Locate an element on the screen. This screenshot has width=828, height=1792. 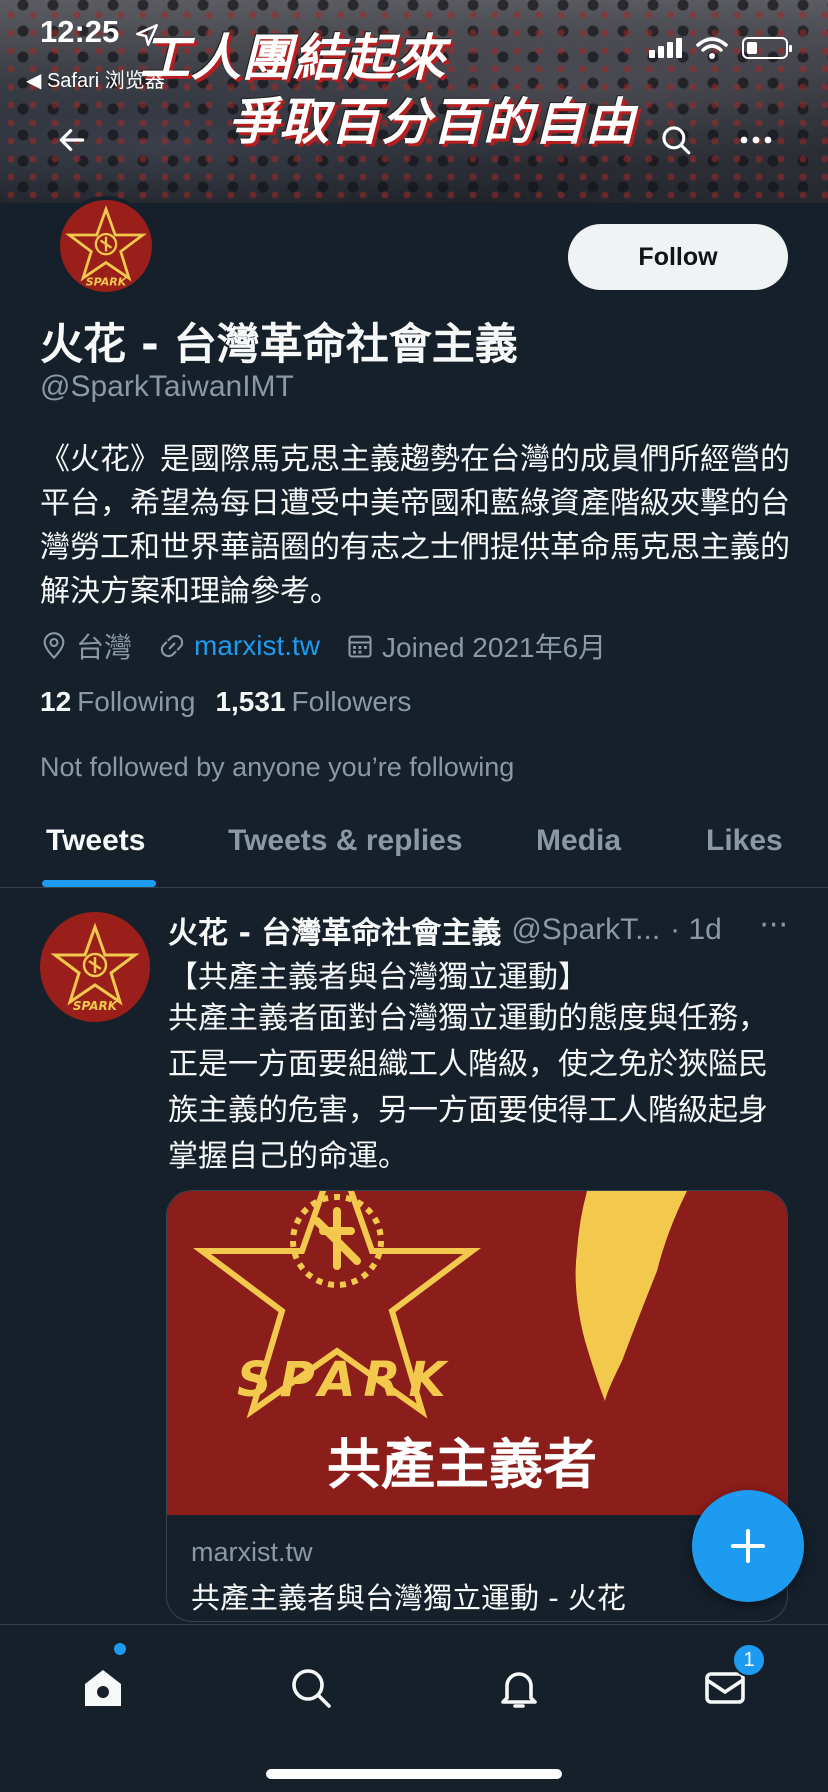
follow-button: Follow is located at coordinates (678, 257).